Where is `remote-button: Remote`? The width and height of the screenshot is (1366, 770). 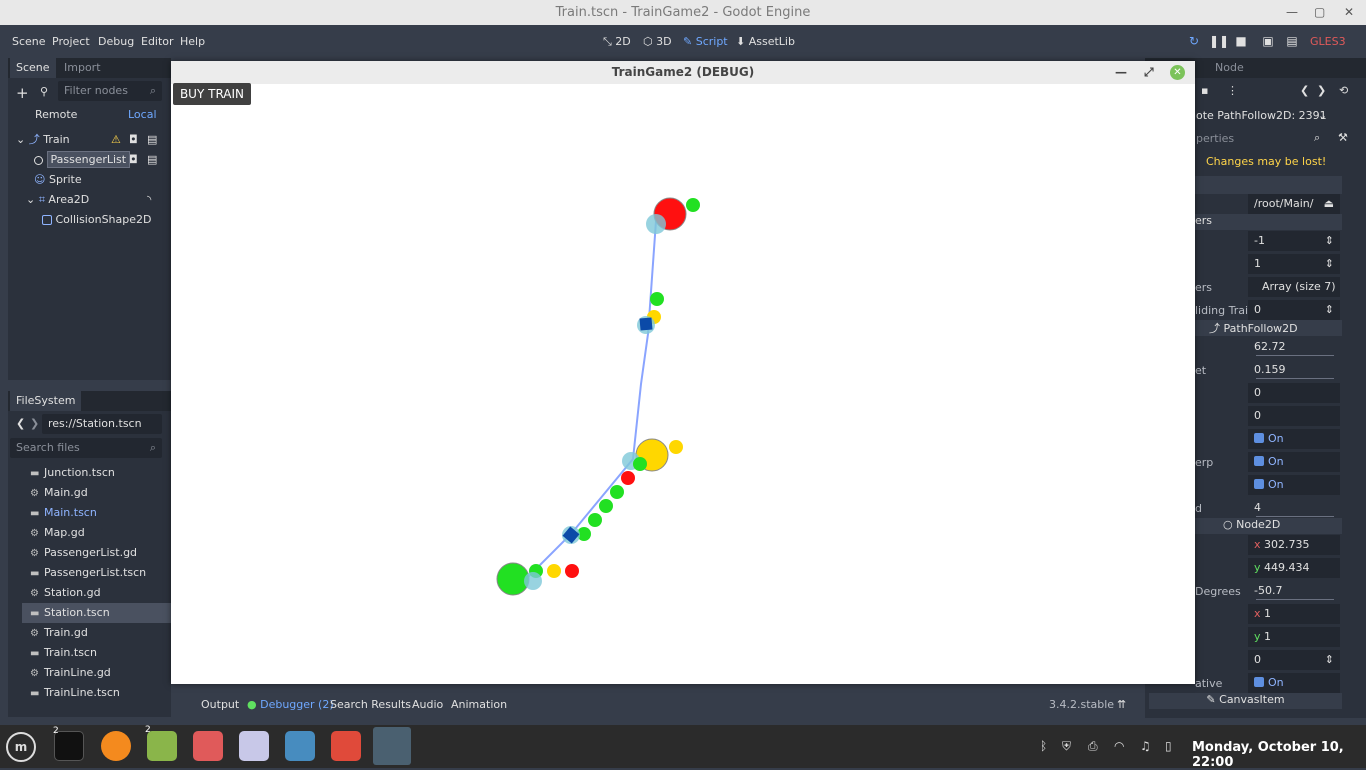
remote-button: Remote is located at coordinates (56, 114).